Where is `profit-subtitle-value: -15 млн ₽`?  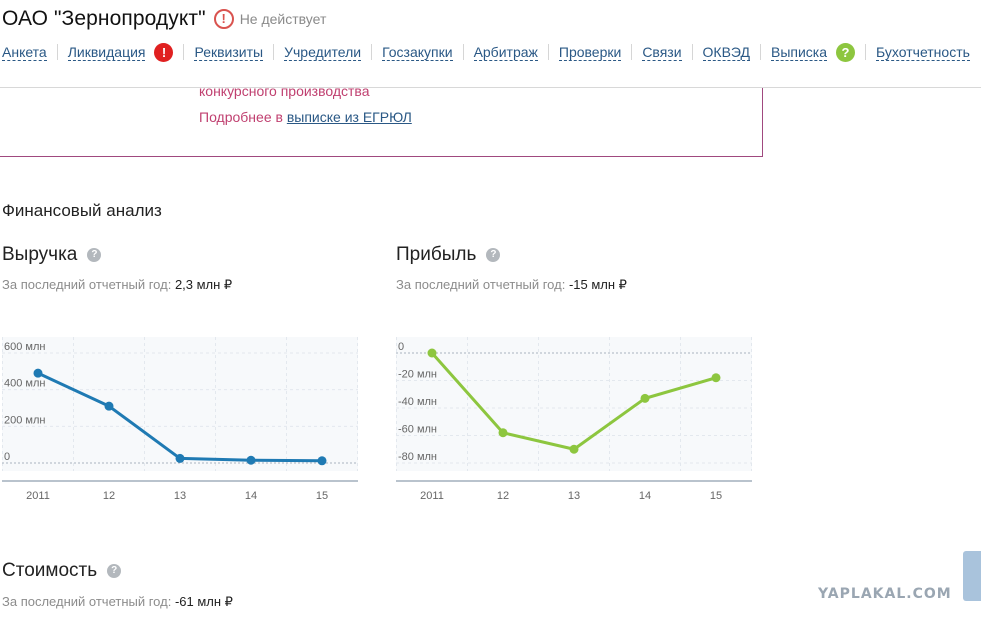
profit-subtitle-value: -15 млн ₽ is located at coordinates (597, 284).